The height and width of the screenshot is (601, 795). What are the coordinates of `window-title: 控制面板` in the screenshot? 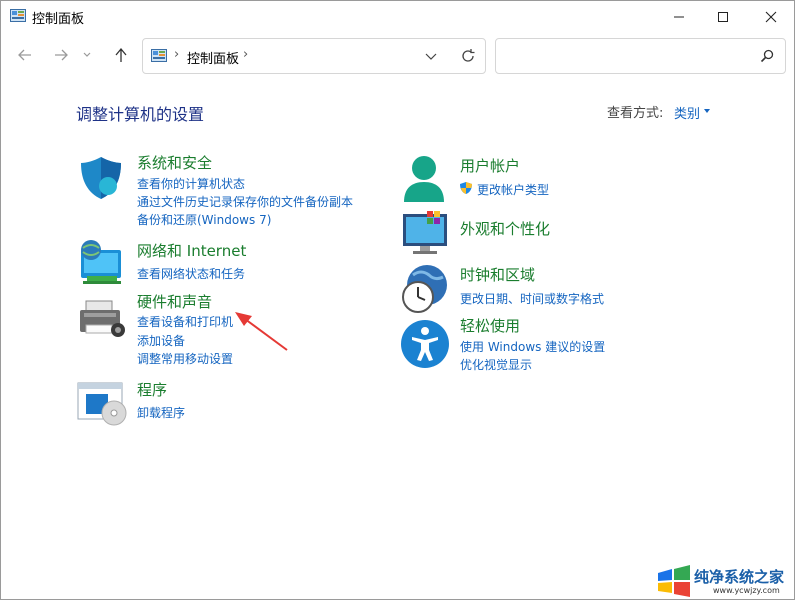 It's located at (58, 19).